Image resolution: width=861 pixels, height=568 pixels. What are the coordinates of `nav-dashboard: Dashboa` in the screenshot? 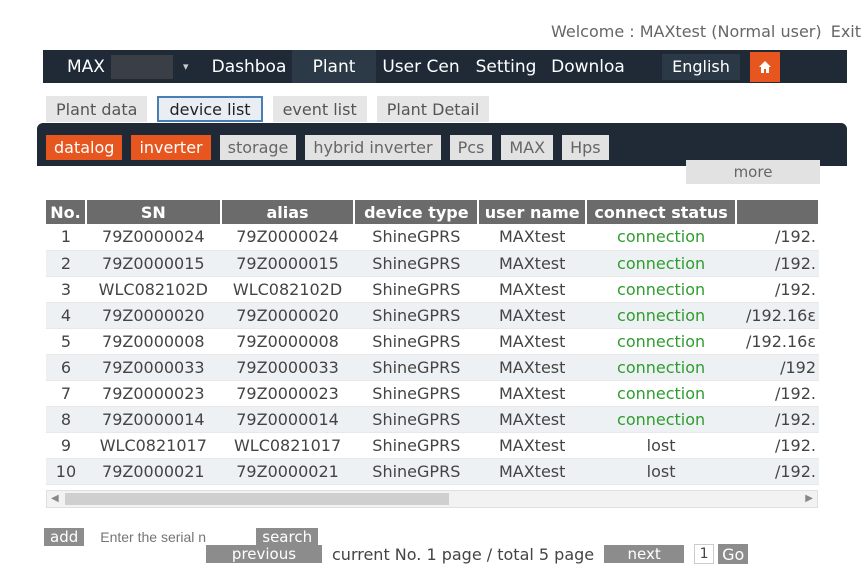 It's located at (249, 66).